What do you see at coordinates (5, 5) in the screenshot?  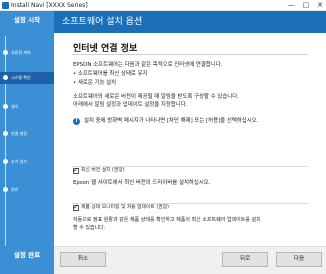 I see `app-icon` at bounding box center [5, 5].